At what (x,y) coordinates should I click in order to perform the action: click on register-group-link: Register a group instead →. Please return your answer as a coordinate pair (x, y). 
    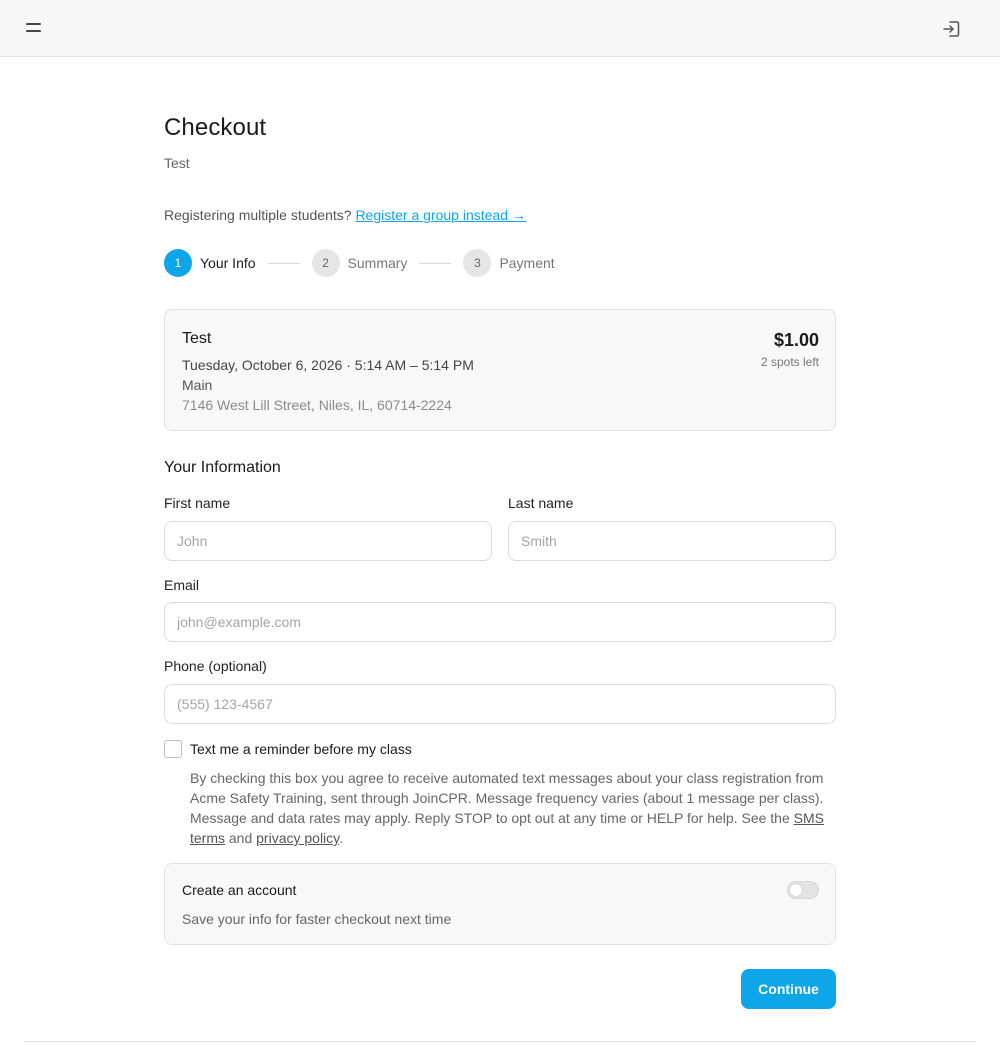
    Looking at the image, I should click on (440, 215).